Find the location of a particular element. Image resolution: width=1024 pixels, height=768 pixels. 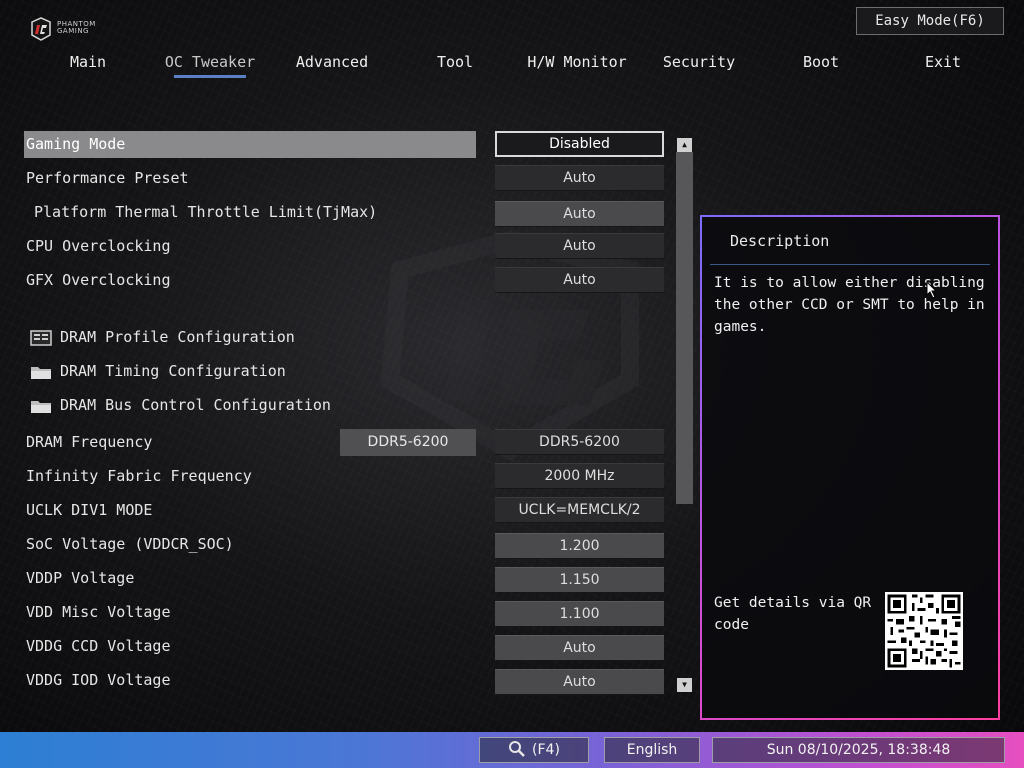

setting-platform-thermal-throttle: Platform Thermal Throttle Limit(TjMax) is located at coordinates (250, 212).